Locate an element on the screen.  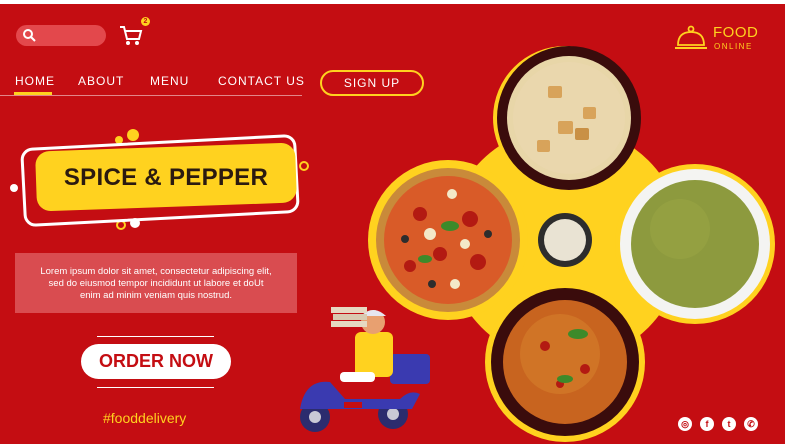
nav-home: HOME is located at coordinates (35, 81).